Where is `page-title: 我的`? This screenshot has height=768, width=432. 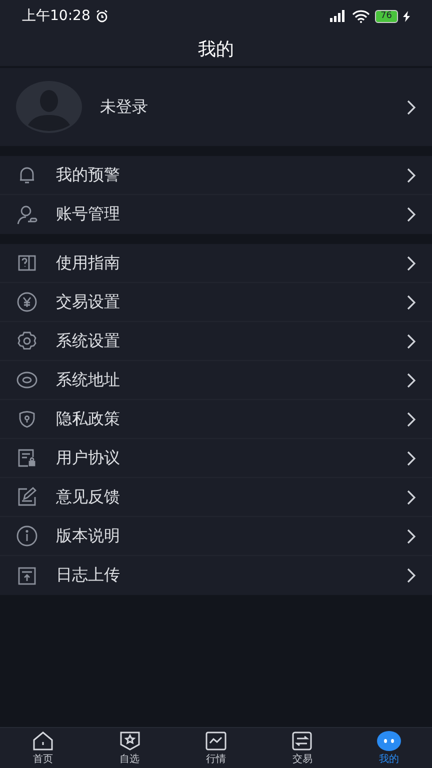 page-title: 我的 is located at coordinates (216, 49).